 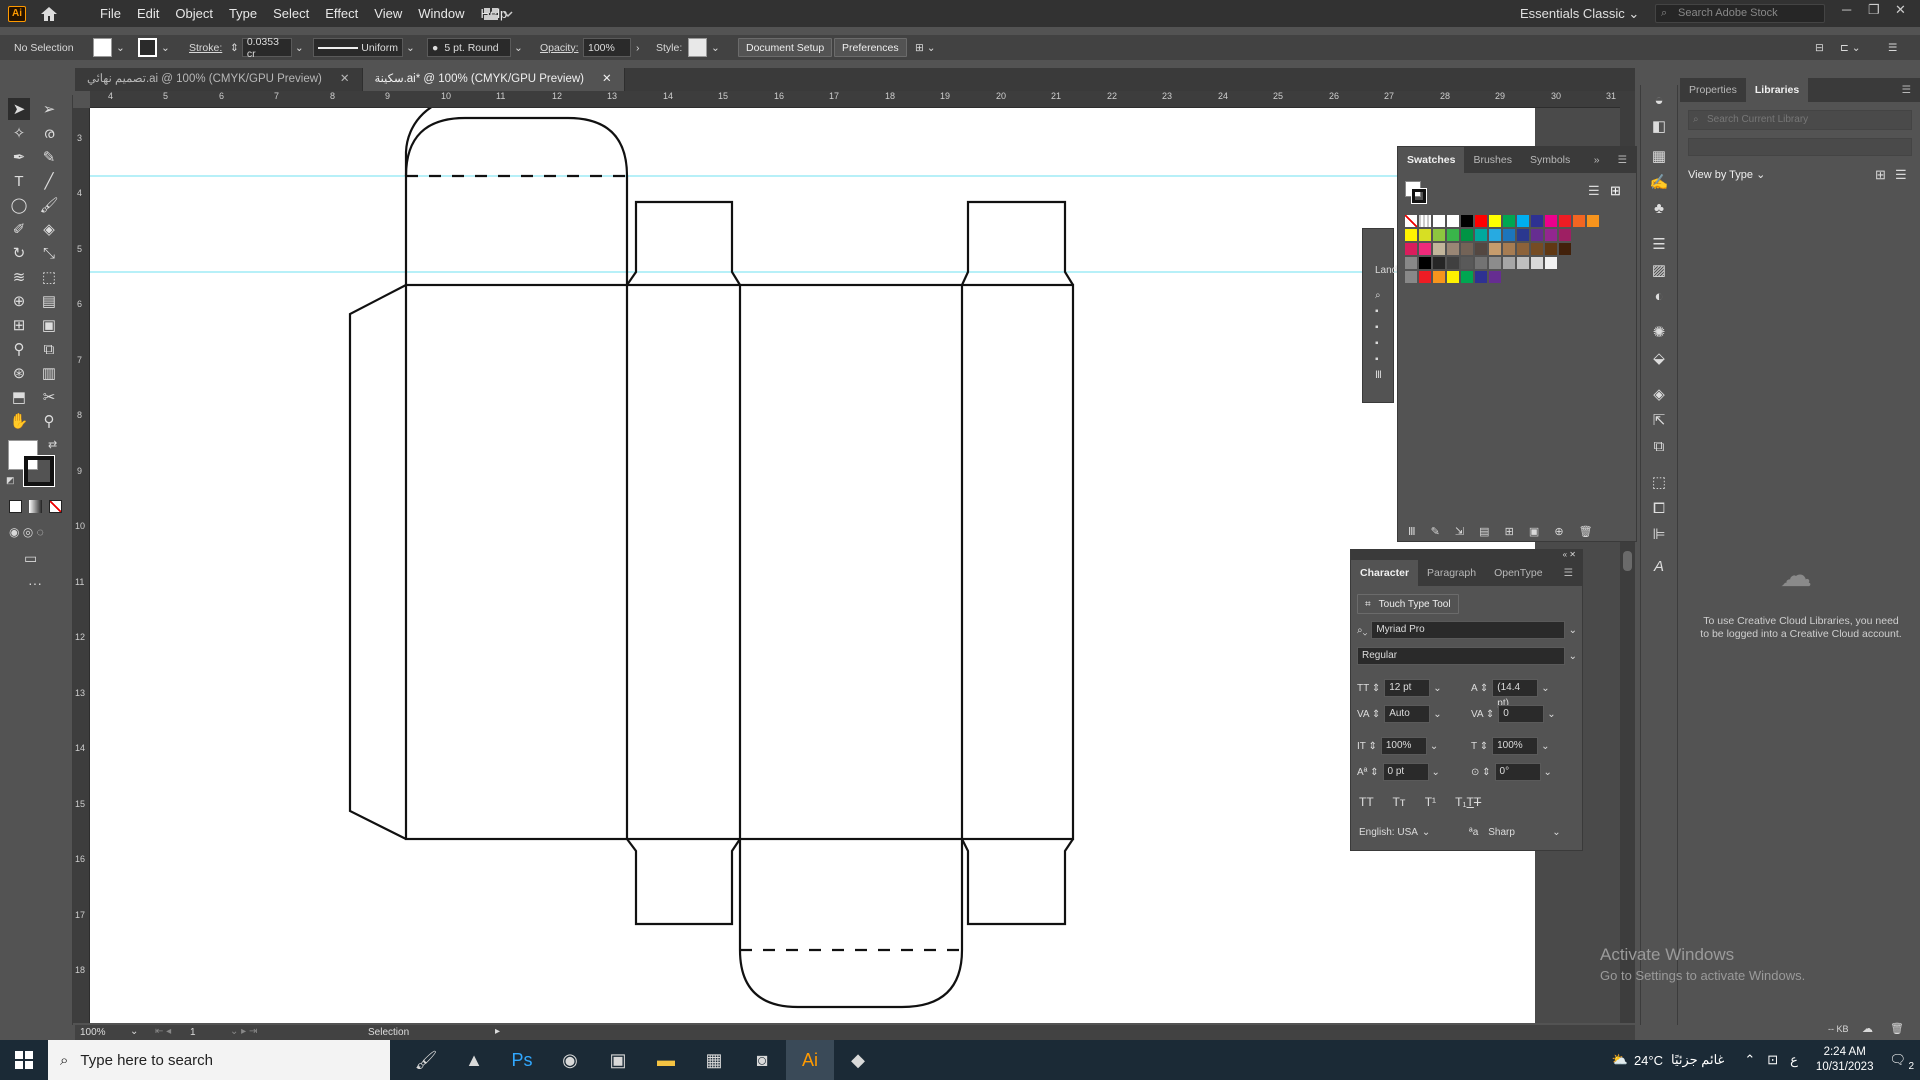 What do you see at coordinates (1800, 147) in the screenshot?
I see `library-select` at bounding box center [1800, 147].